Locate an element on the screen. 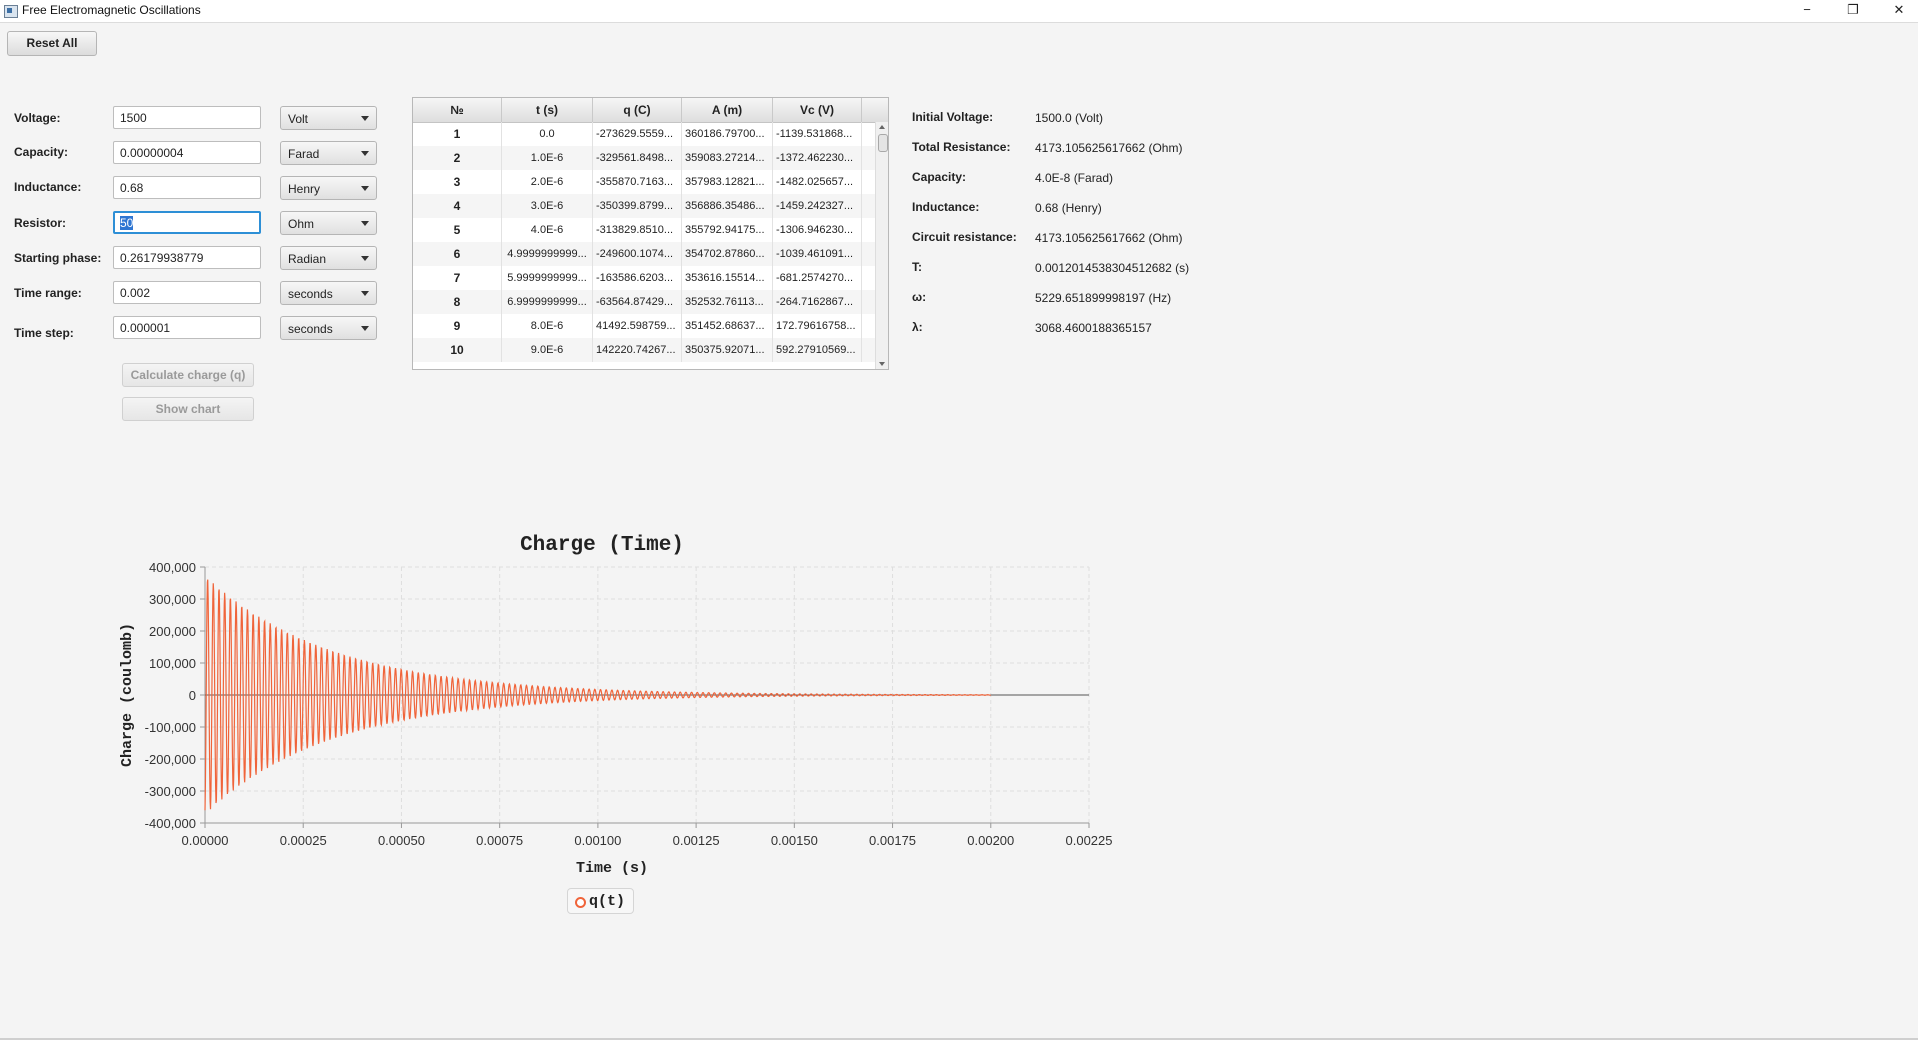 This screenshot has height=1040, width=1918. x-tick-label: 0.00050 is located at coordinates (401, 840).